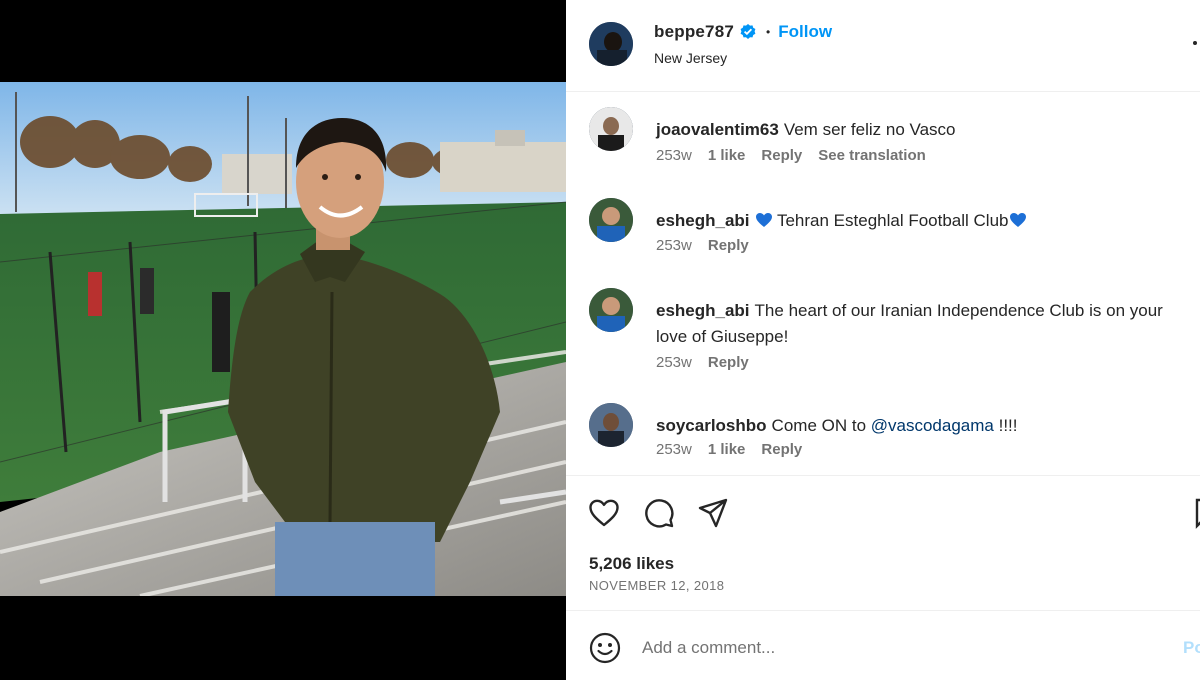  I want to click on paper-plane-icon, so click(713, 513).